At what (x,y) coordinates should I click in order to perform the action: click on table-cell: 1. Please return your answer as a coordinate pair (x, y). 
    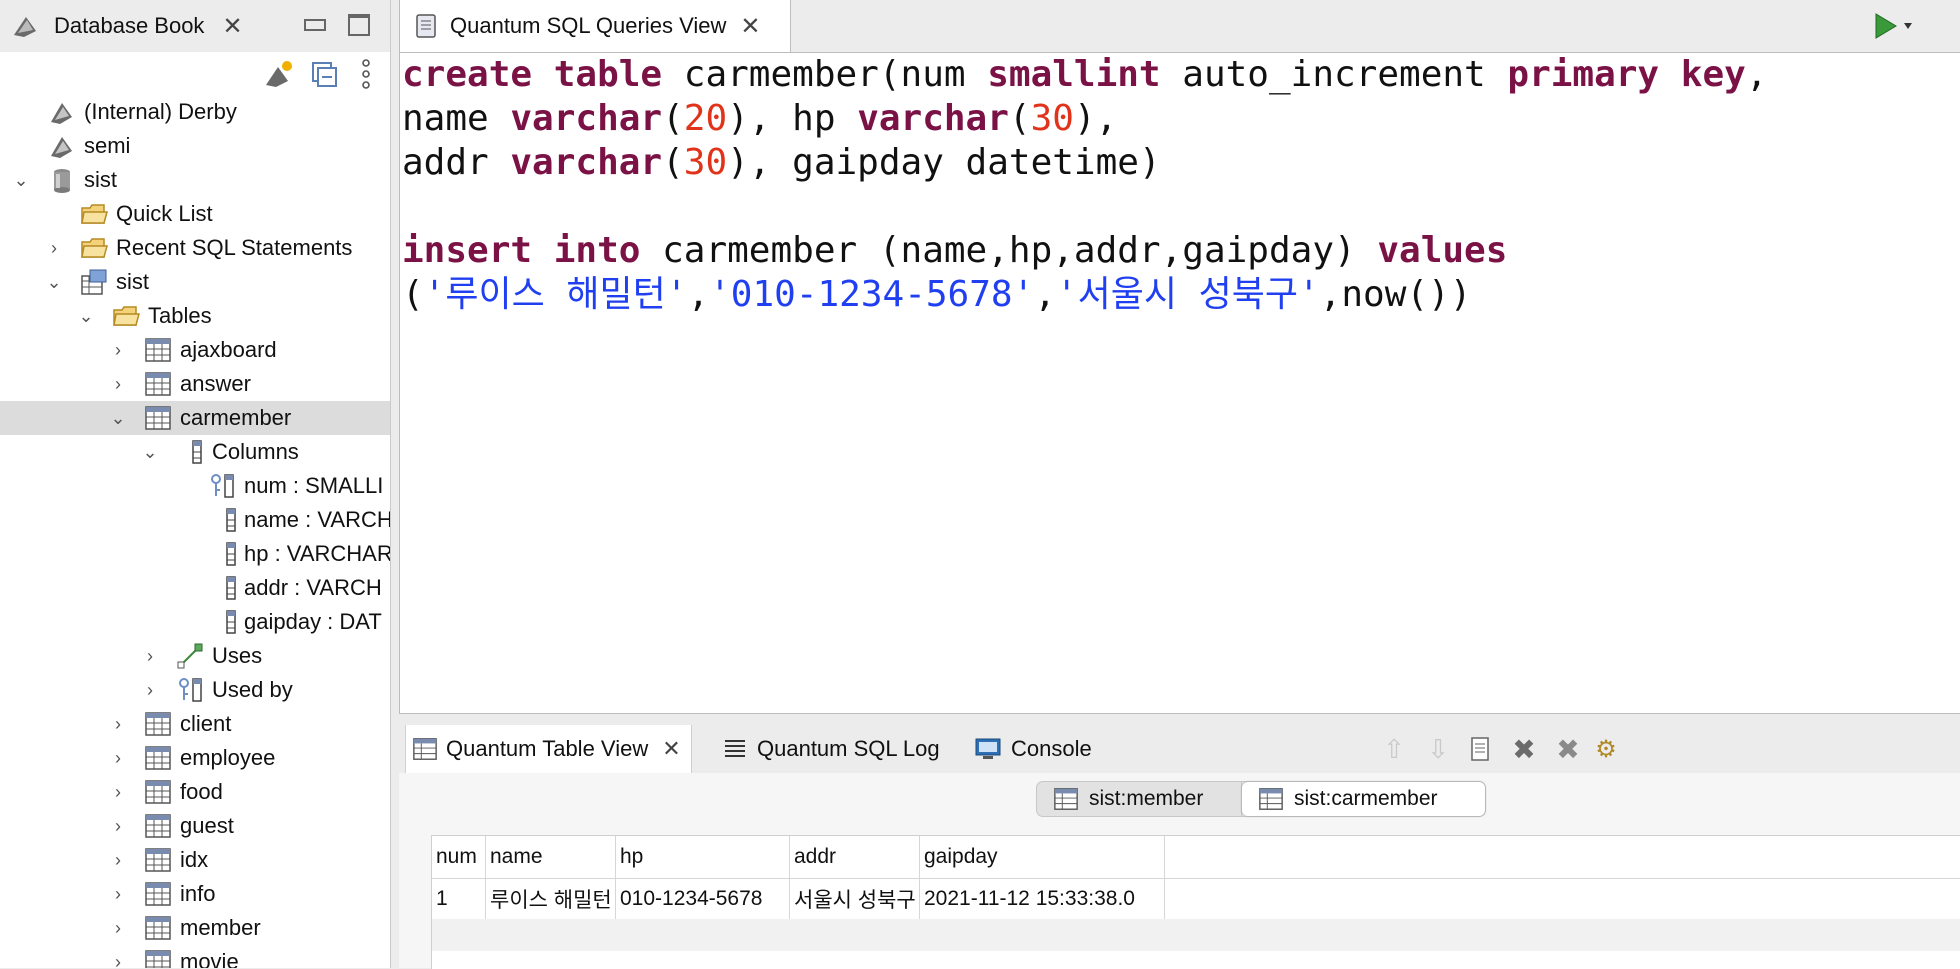
    Looking at the image, I should click on (459, 899).